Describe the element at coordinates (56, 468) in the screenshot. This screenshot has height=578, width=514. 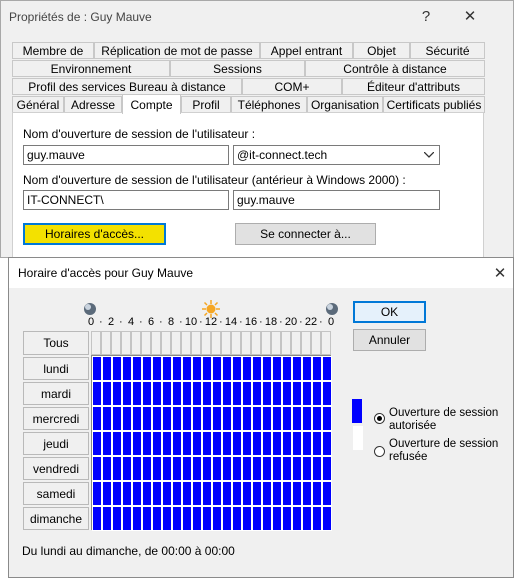
I see `day-row-vendredi: vendredi` at that location.